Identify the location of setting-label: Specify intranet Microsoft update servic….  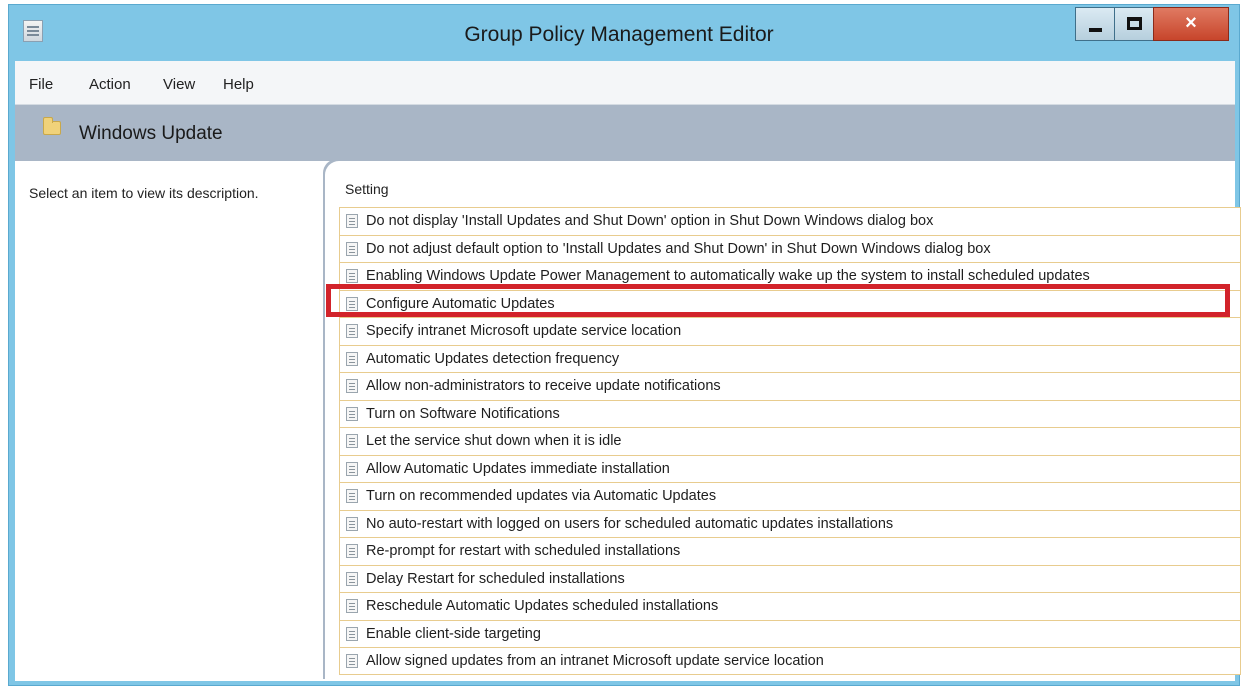
(524, 331).